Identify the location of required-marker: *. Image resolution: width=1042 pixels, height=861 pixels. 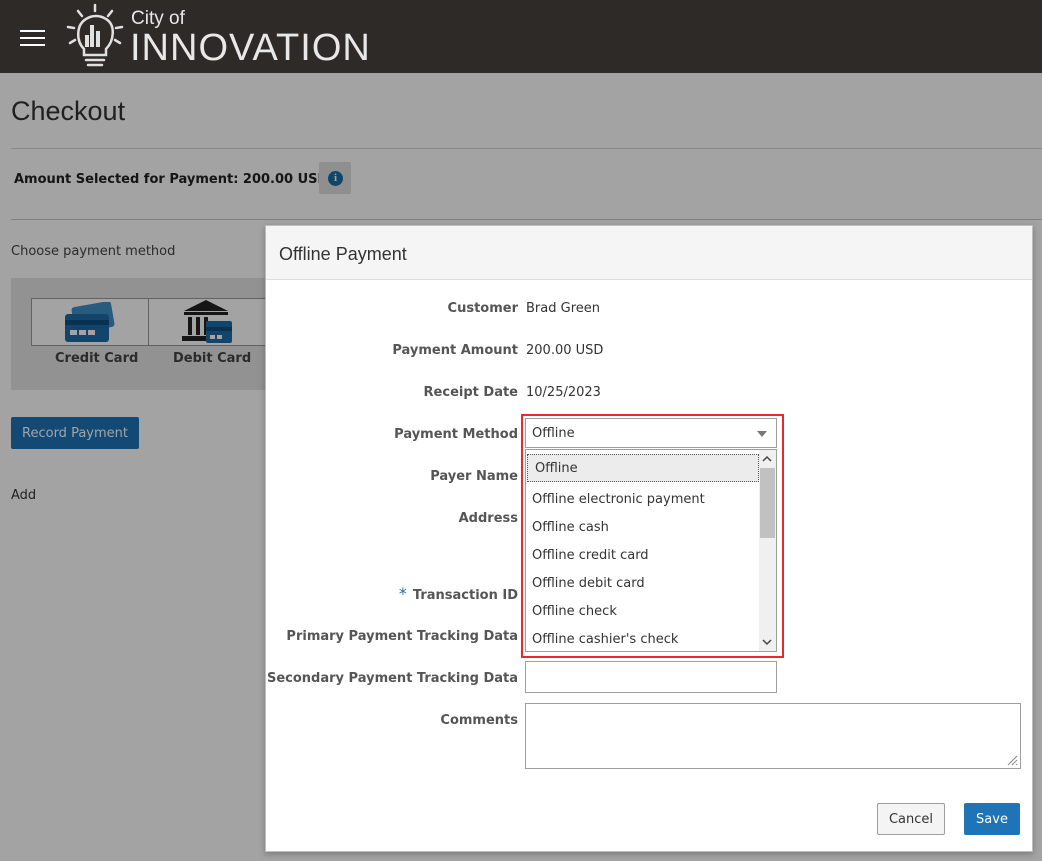
(402, 593).